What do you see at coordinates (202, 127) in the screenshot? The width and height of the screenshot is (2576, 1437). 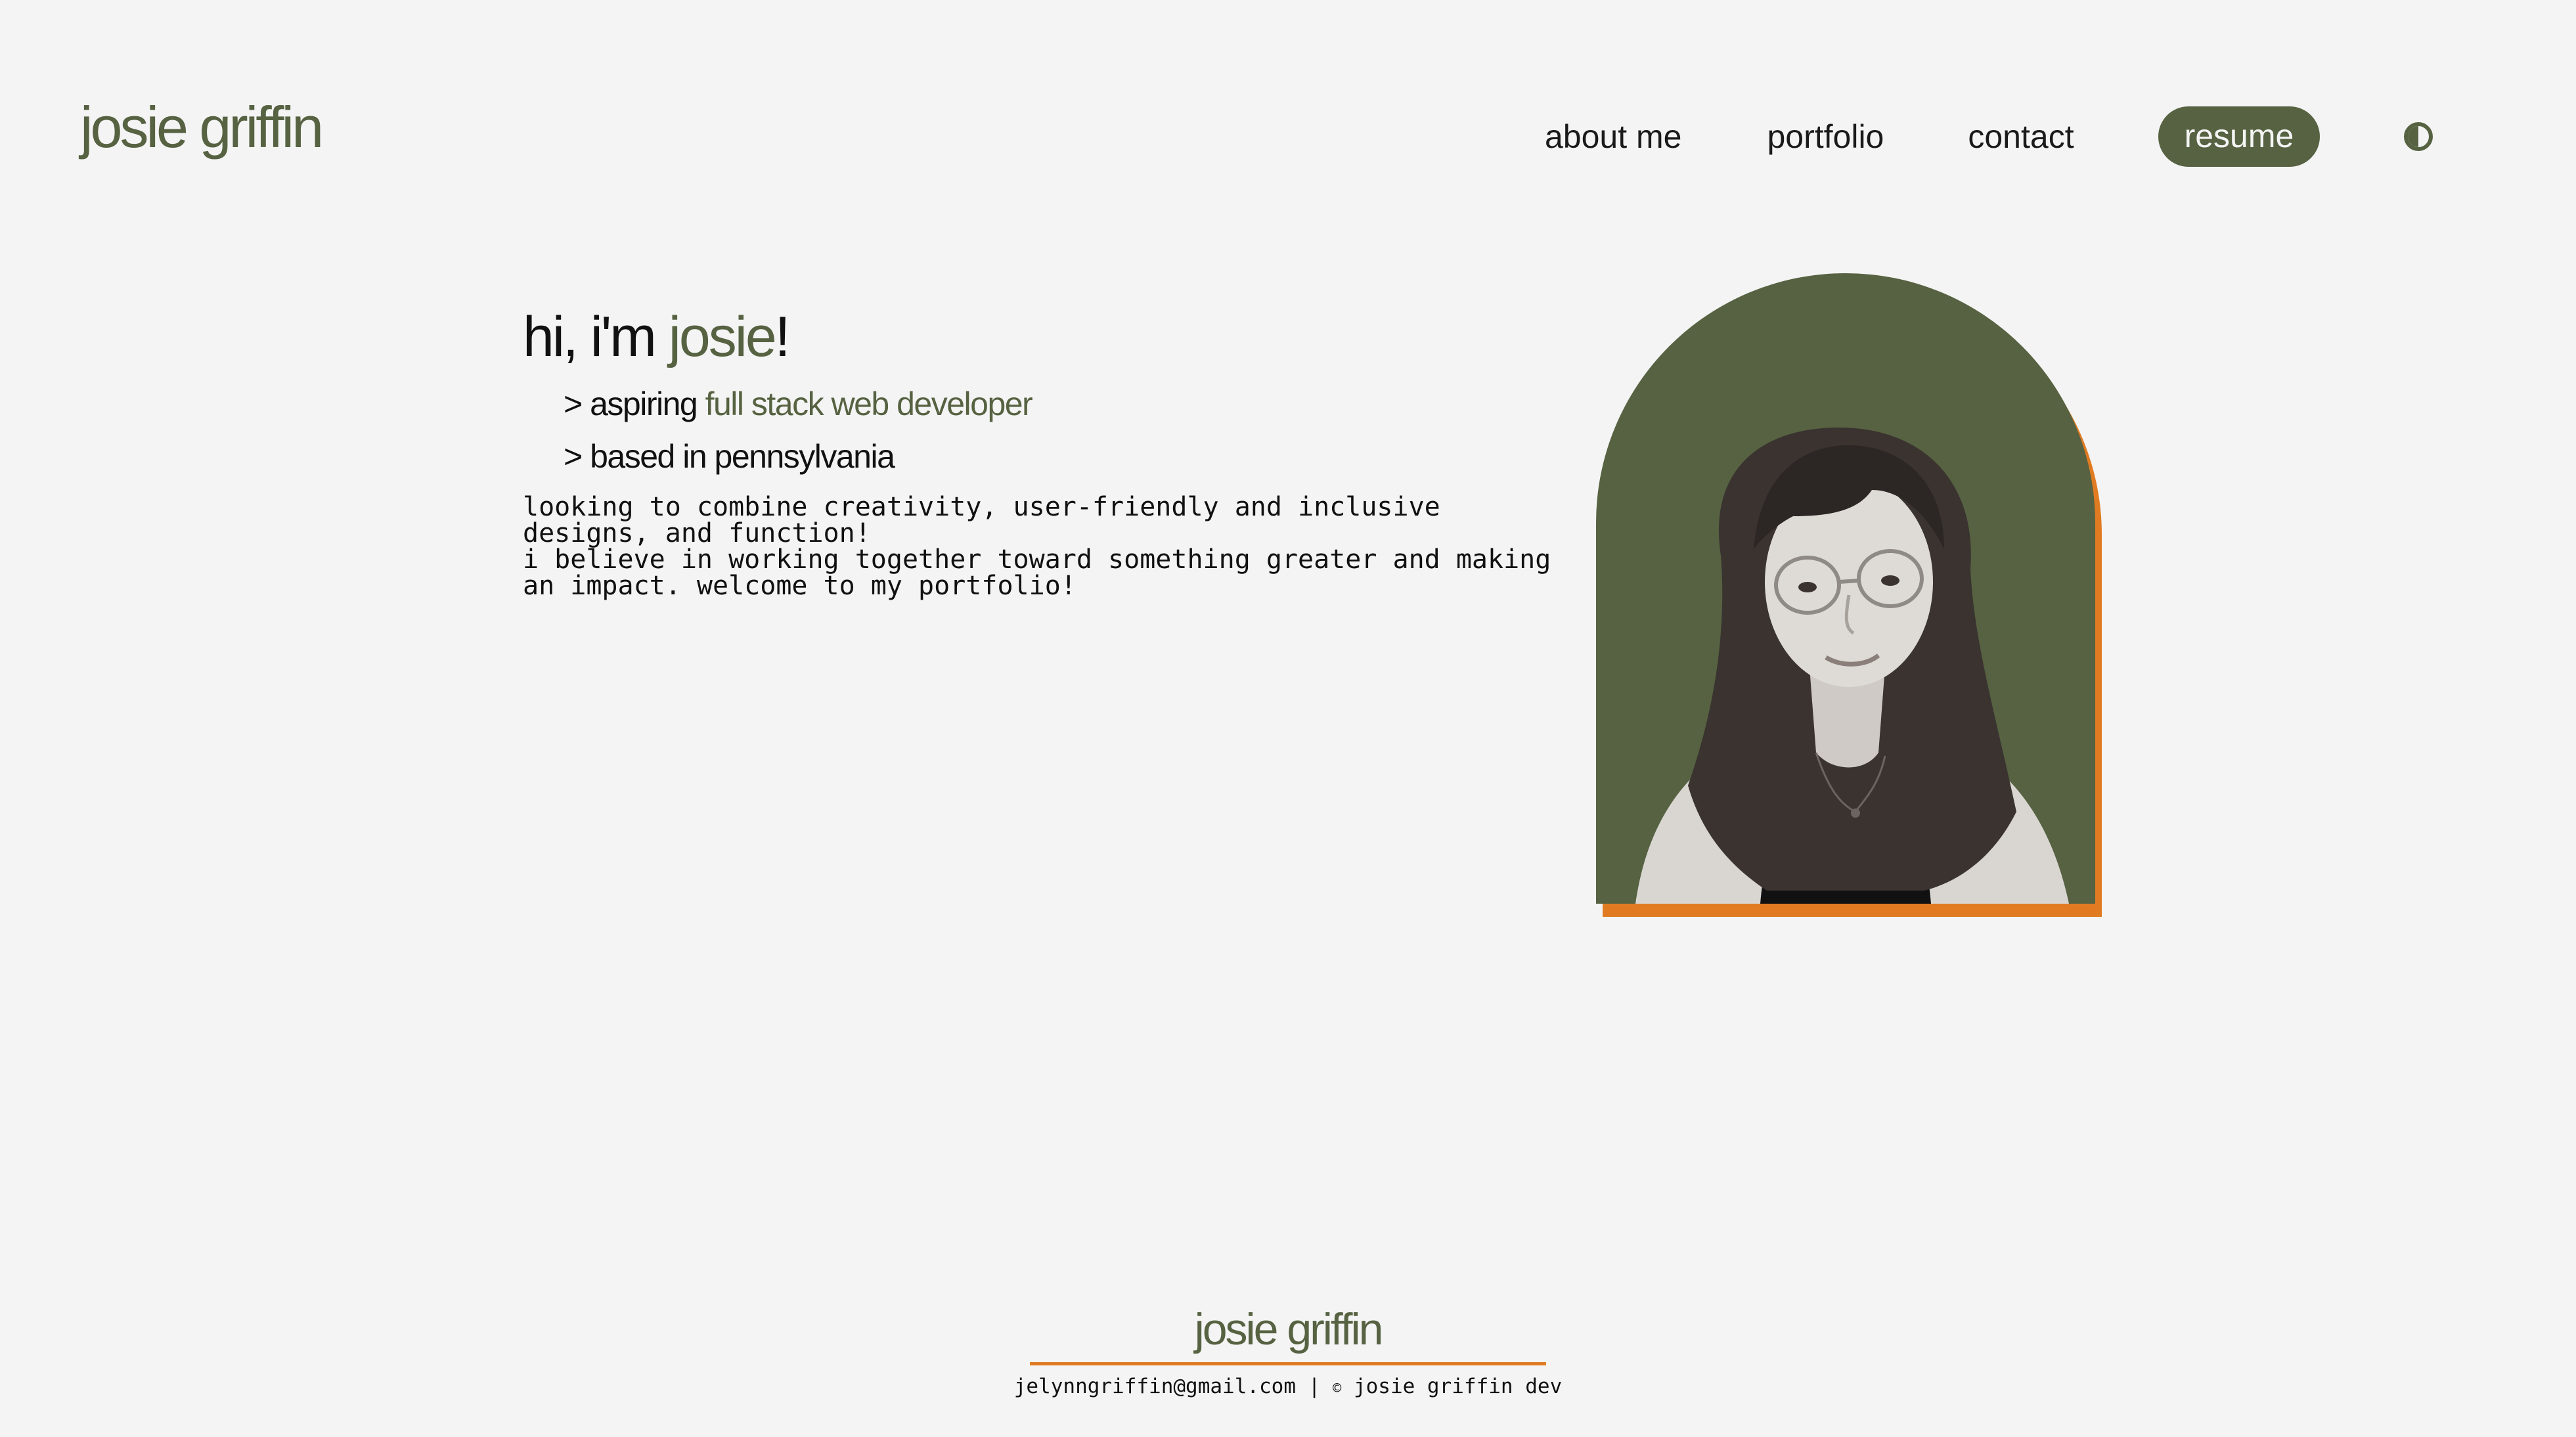 I see `site-logo: josie griffin` at bounding box center [202, 127].